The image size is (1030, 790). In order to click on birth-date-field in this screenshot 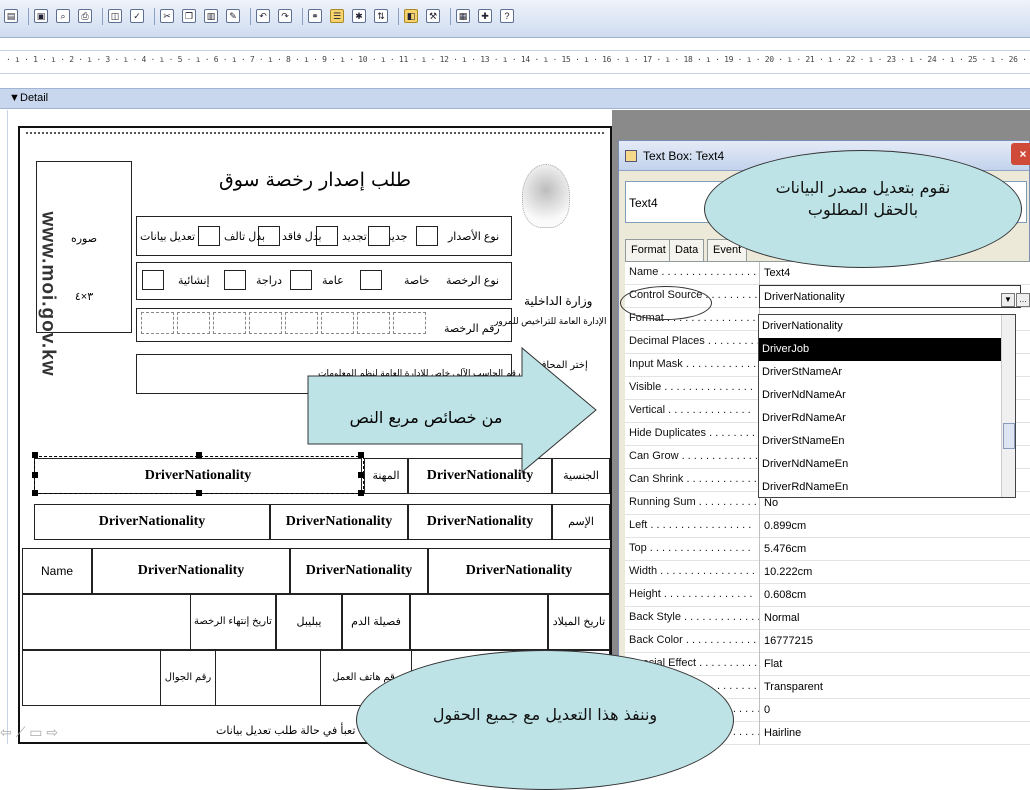, I will do `click(479, 622)`.